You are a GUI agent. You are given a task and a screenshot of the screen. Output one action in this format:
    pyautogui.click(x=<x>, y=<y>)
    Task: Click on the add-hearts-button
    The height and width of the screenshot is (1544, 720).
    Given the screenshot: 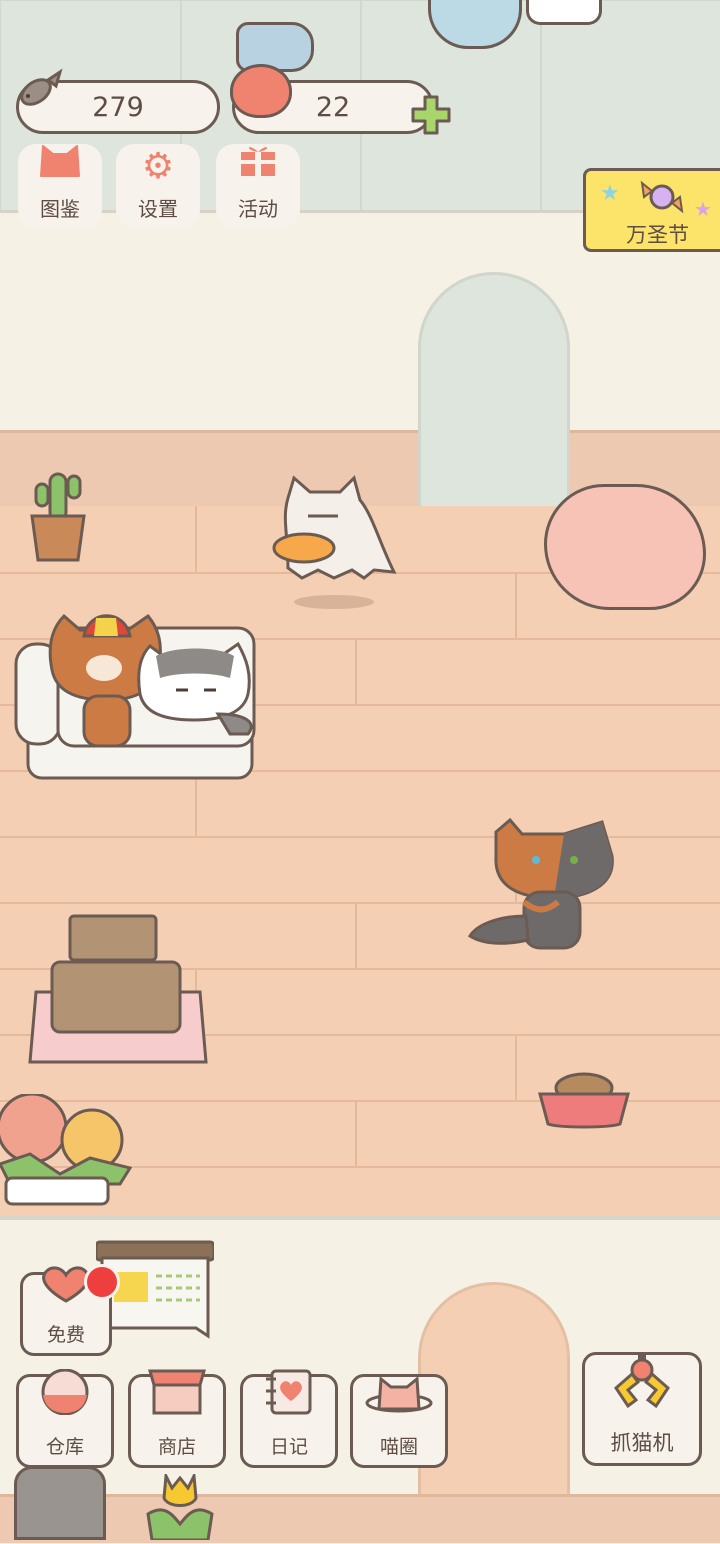 What is the action you would take?
    pyautogui.click(x=431, y=115)
    